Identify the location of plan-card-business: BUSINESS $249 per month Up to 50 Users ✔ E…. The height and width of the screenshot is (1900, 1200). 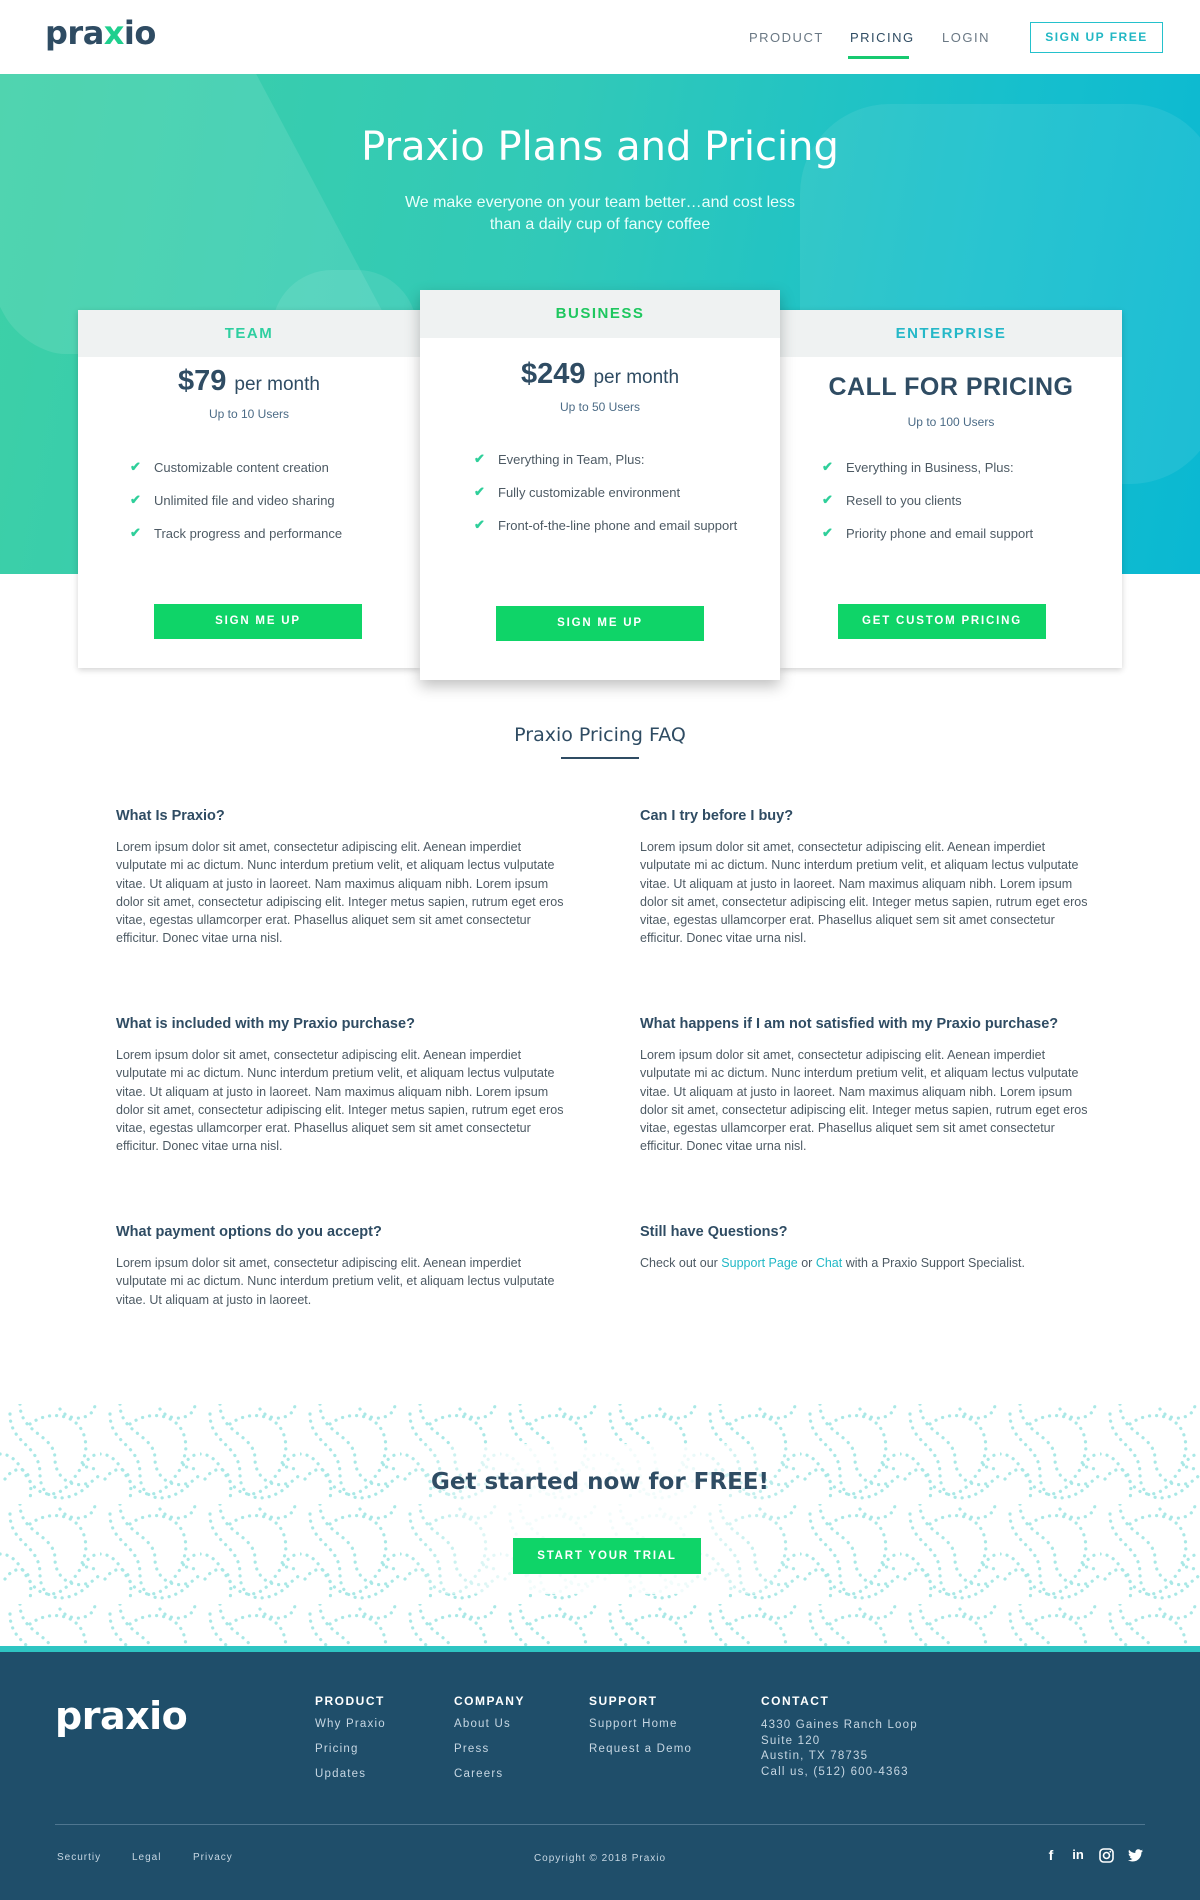
(600, 485).